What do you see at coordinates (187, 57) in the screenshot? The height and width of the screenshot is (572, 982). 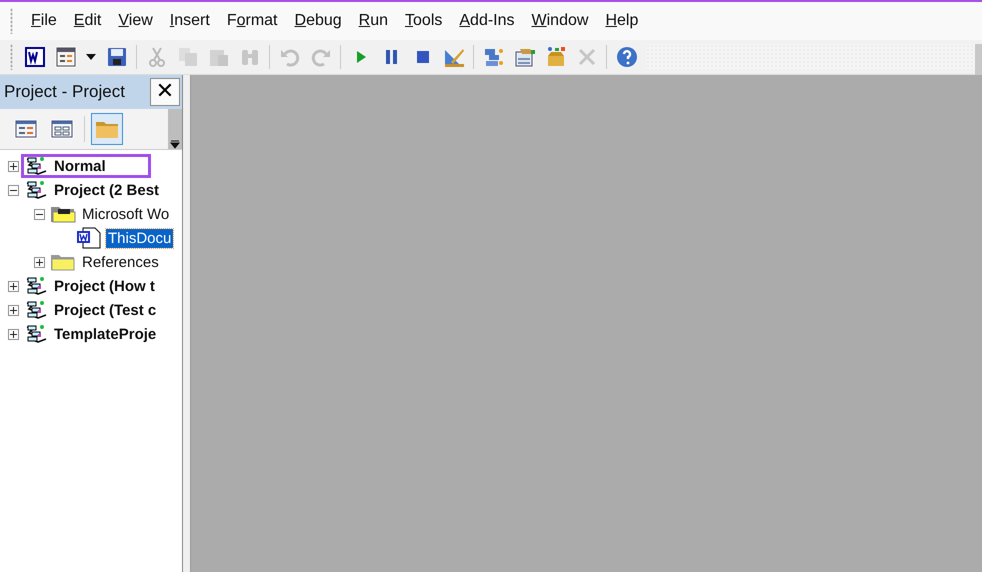 I see `copy-icon` at bounding box center [187, 57].